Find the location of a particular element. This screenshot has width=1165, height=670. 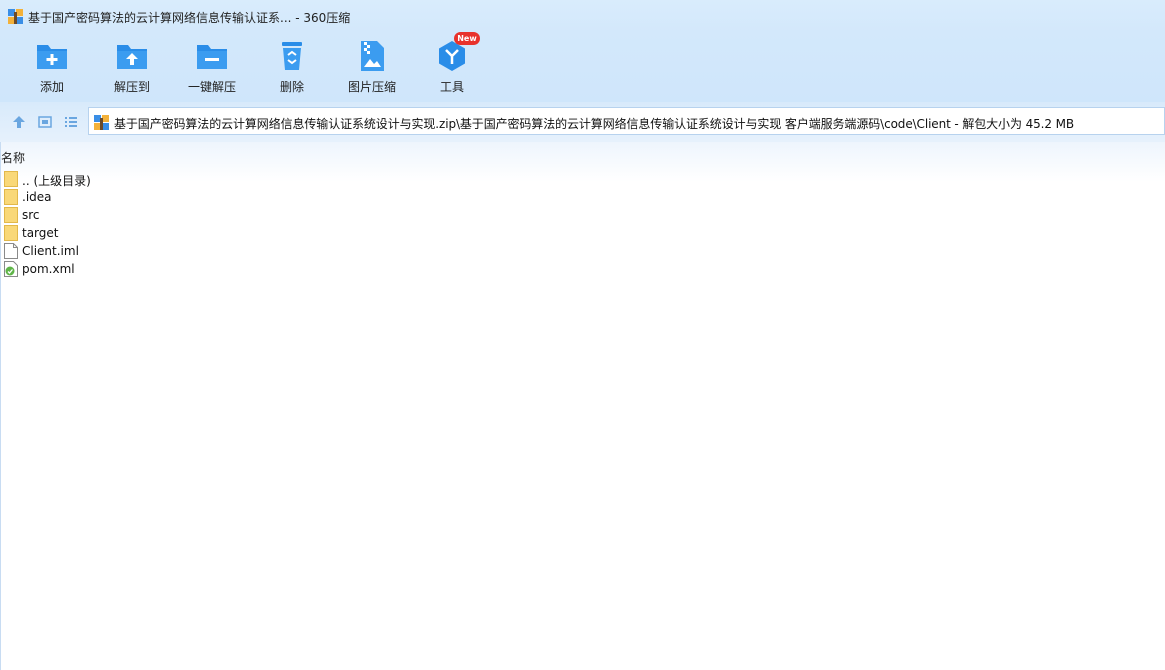

list-item-pom-xml: pom.xml is located at coordinates (154, 269).